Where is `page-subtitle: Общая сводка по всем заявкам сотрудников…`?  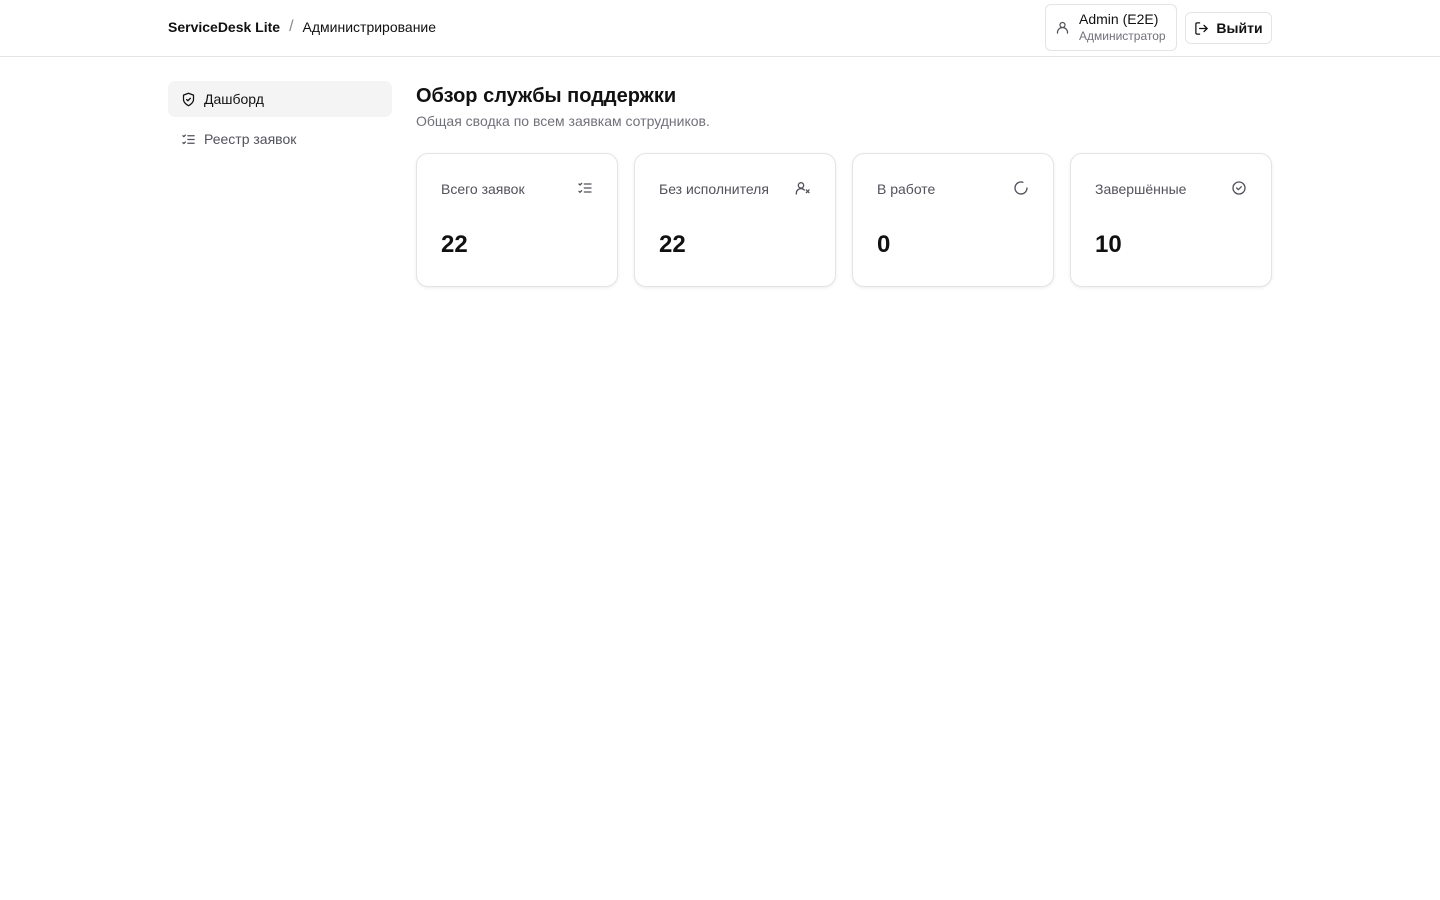 page-subtitle: Общая сводка по всем заявкам сотрудников… is located at coordinates (563, 121).